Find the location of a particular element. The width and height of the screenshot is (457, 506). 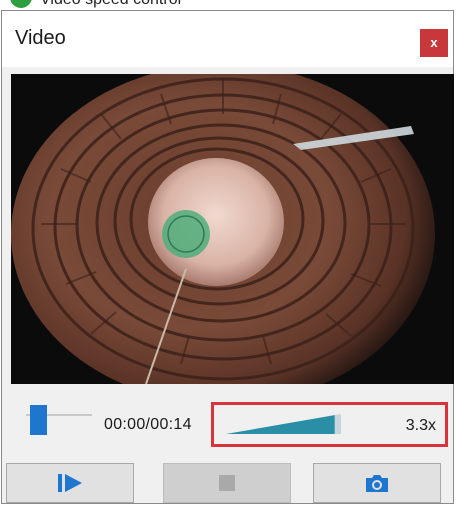

camera-icon is located at coordinates (377, 483).